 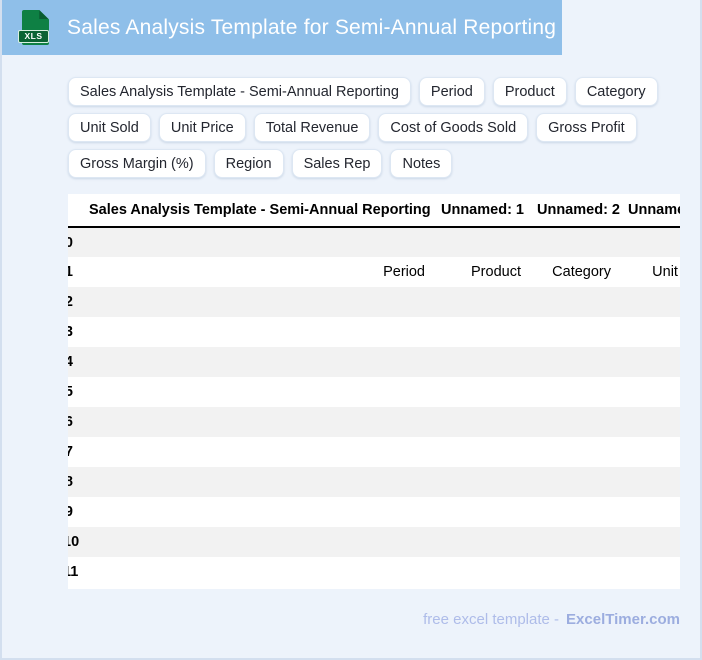 I want to click on table-row: 0, so click(x=374, y=242).